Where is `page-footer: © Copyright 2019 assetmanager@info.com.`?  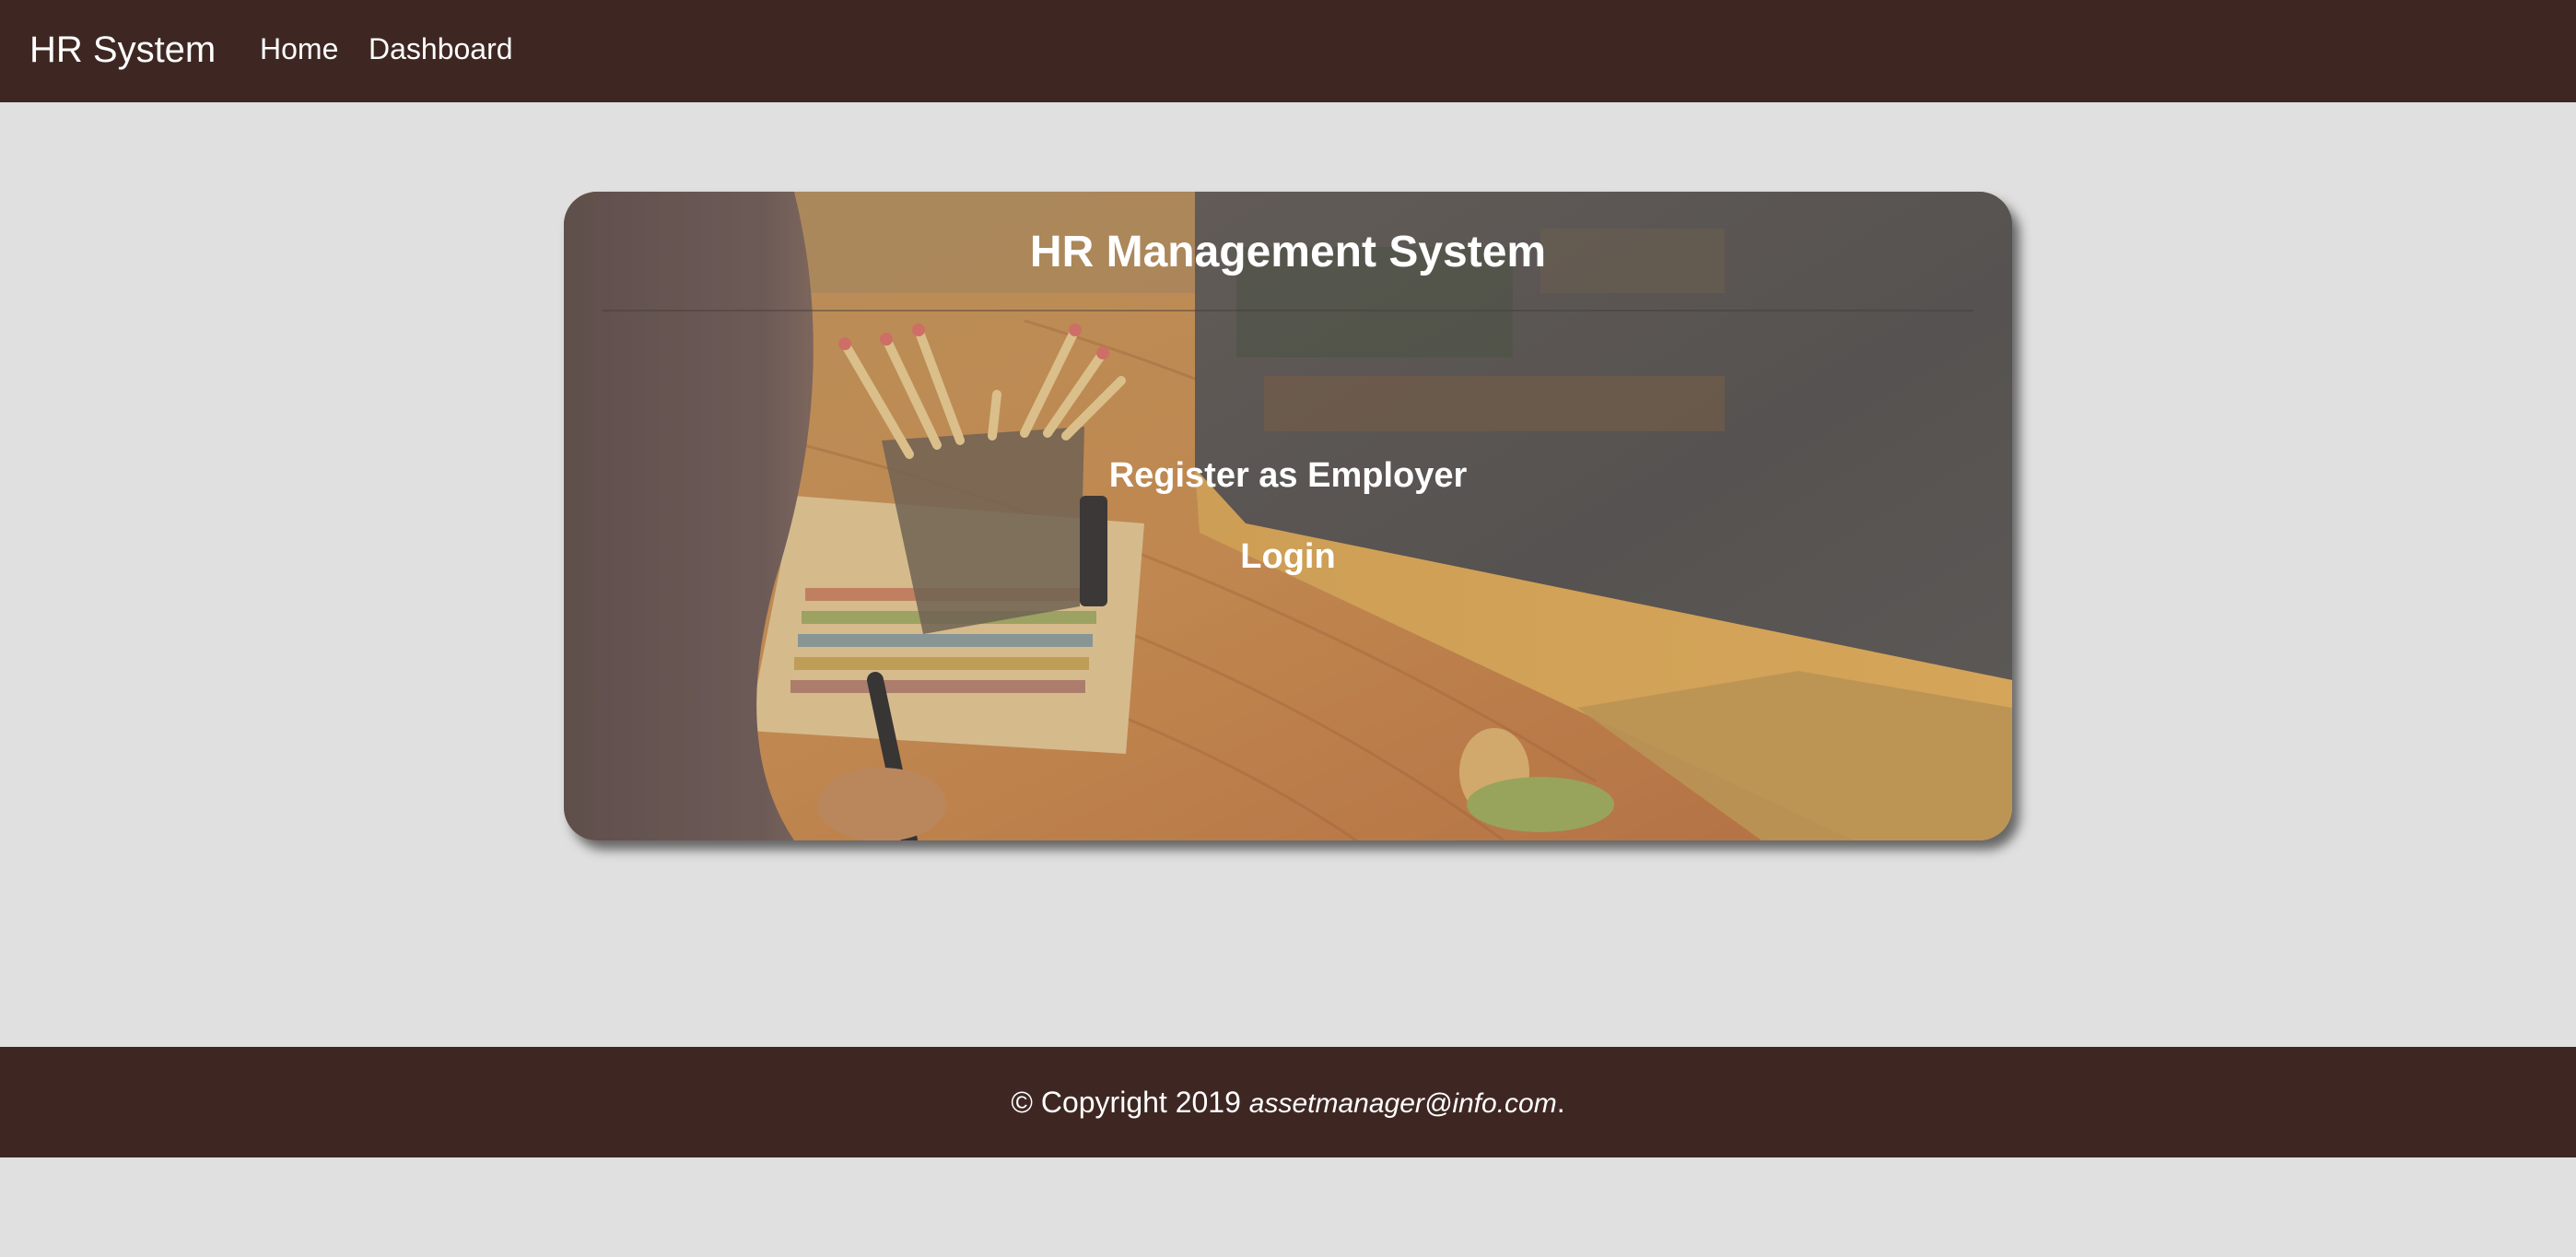 page-footer: © Copyright 2019 assetmanager@info.com. is located at coordinates (1288, 1102).